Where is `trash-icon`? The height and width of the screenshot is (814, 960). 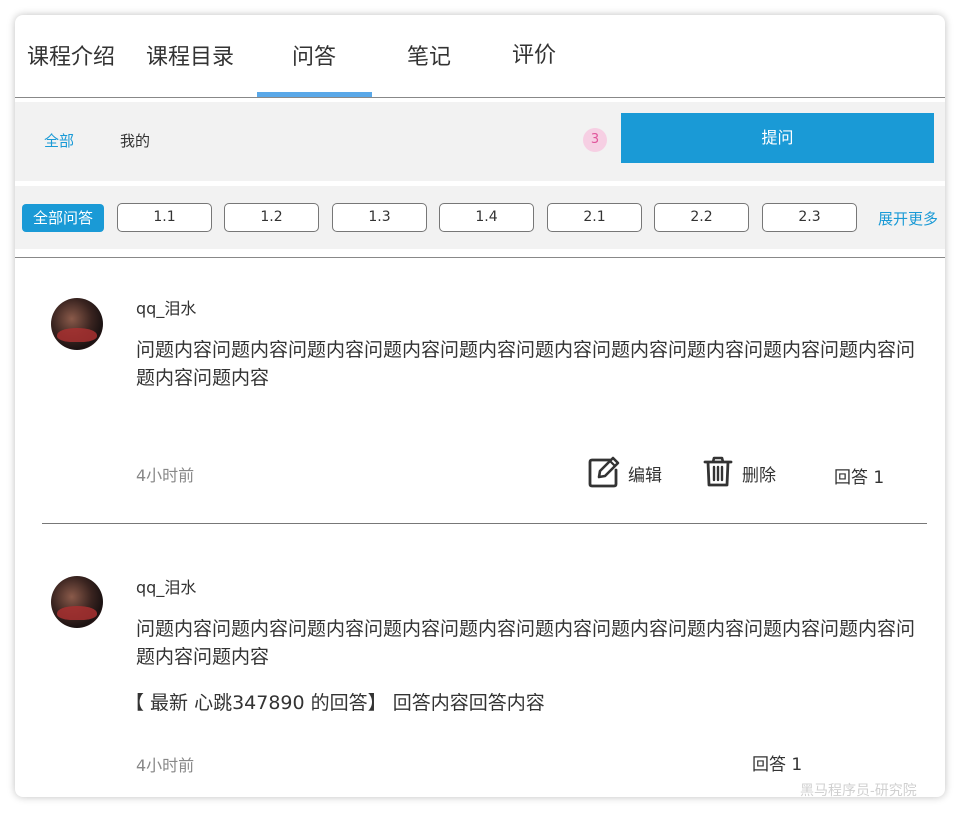
trash-icon is located at coordinates (718, 471).